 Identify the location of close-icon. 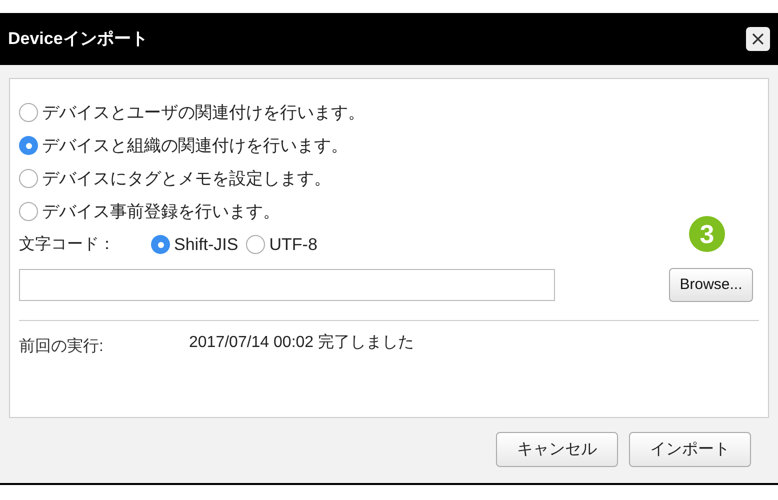
(758, 39).